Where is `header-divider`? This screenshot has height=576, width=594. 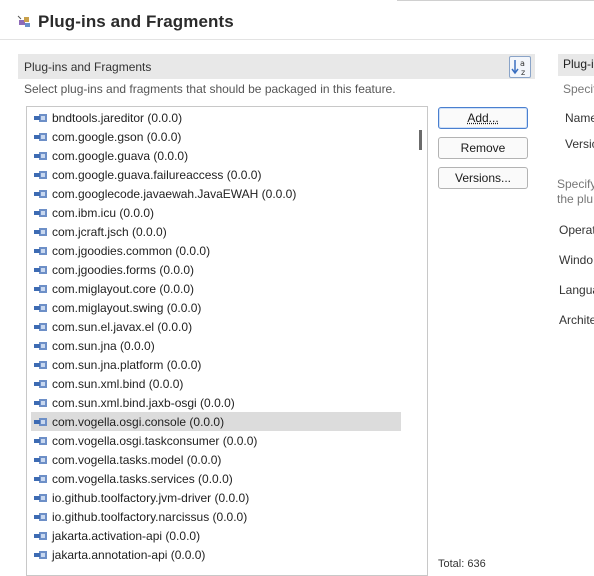
header-divider is located at coordinates (495, 0).